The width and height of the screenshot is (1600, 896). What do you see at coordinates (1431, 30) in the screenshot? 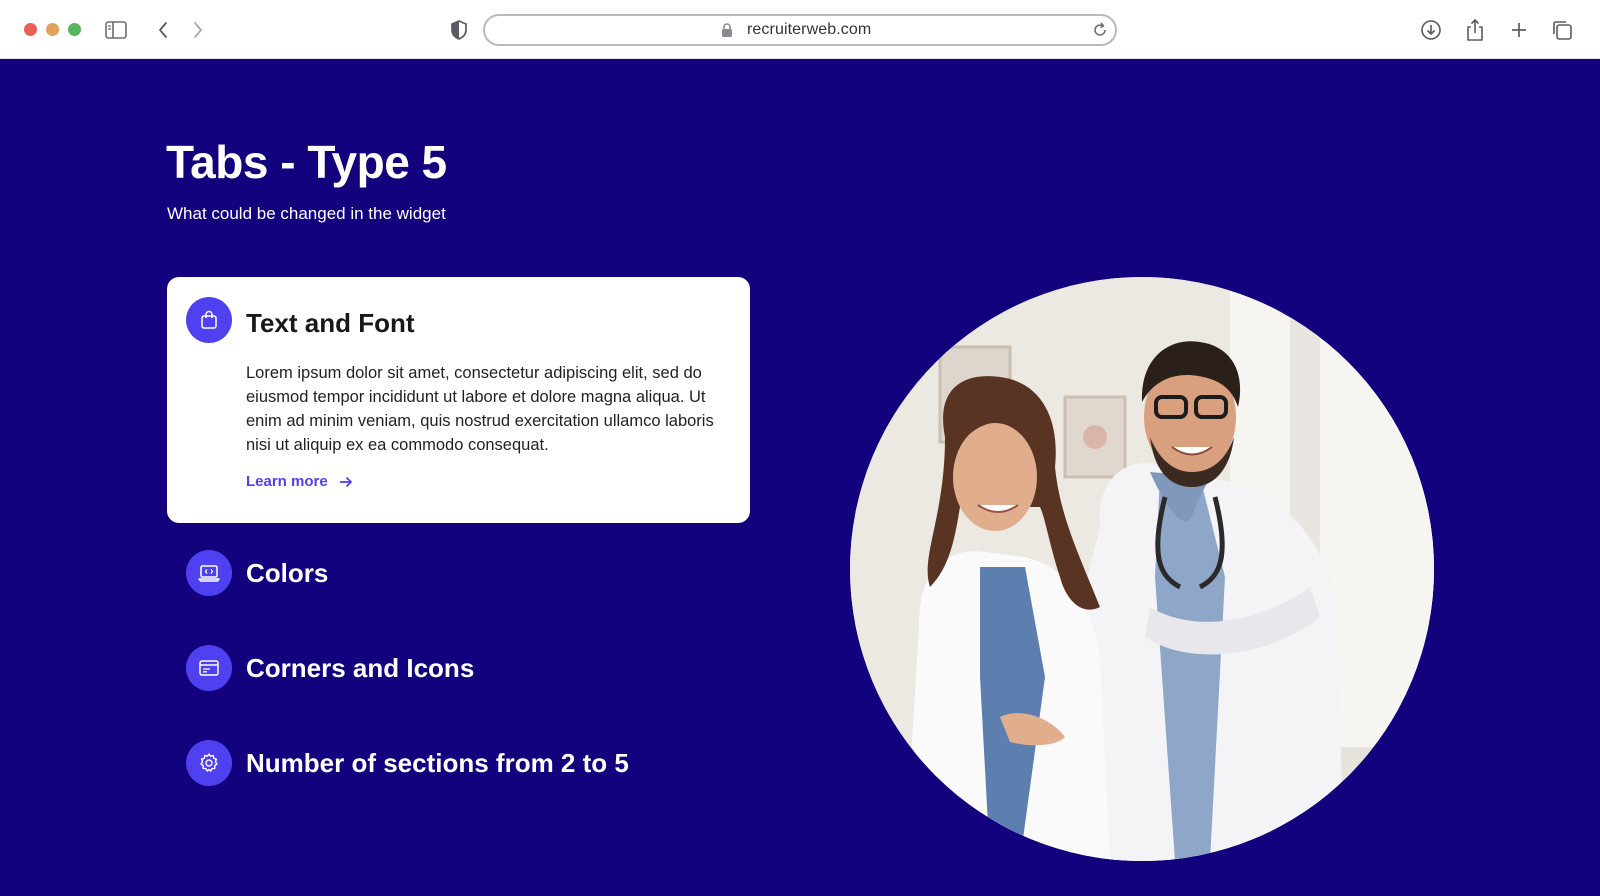
I see `download-icon` at bounding box center [1431, 30].